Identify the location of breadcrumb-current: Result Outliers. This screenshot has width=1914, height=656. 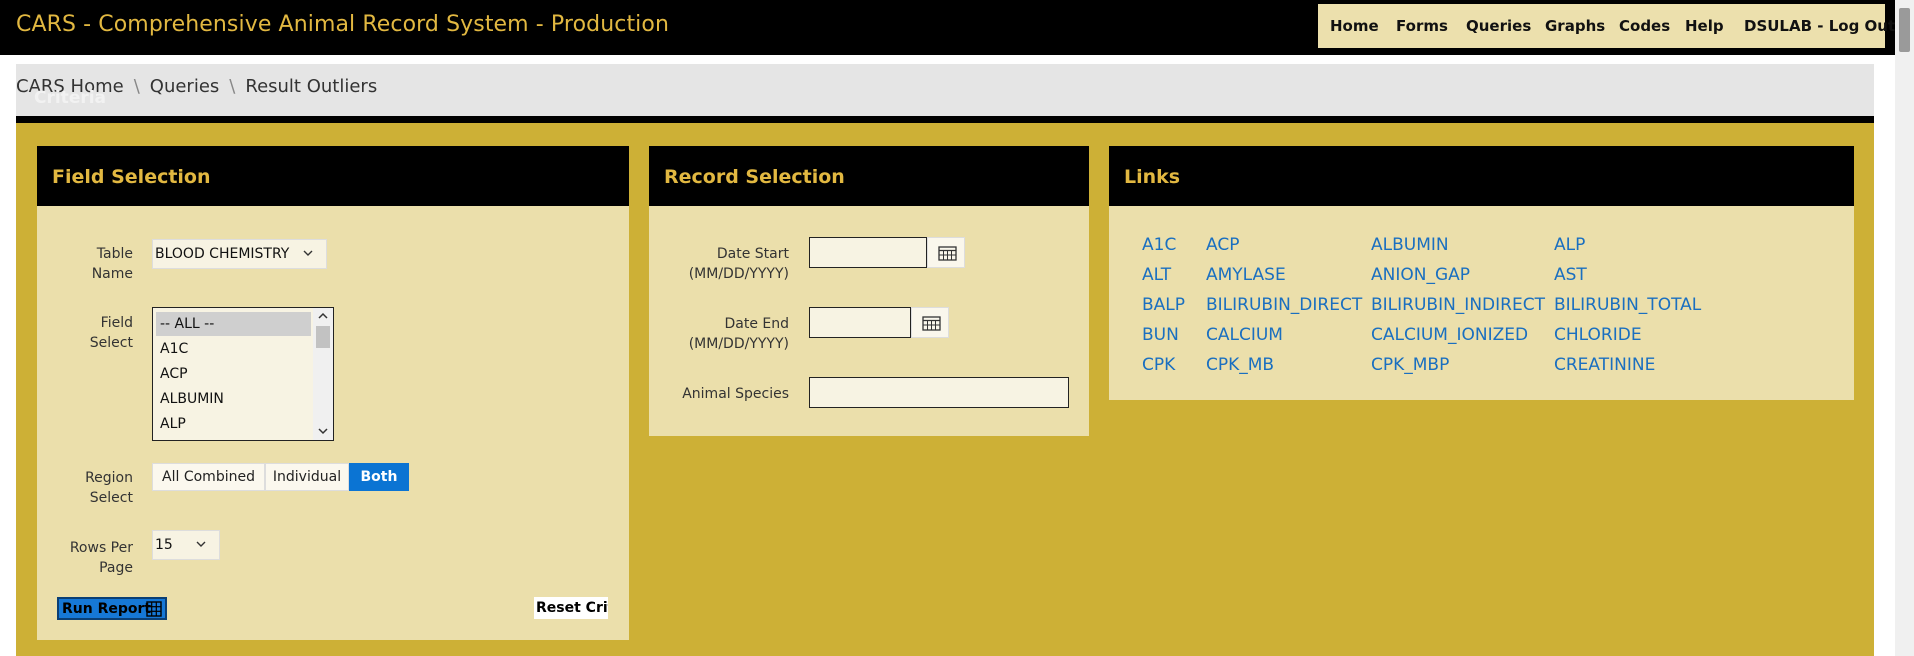
(311, 86).